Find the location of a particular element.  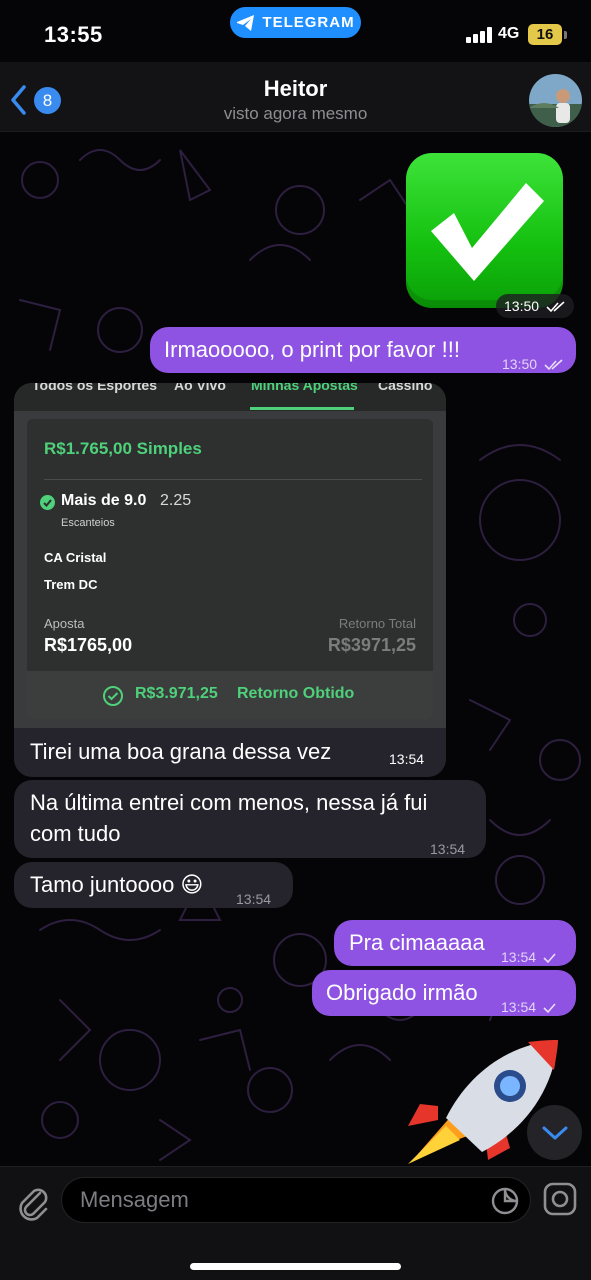

outgoing-message: Obrigado irmão 13:54 is located at coordinates (444, 993).